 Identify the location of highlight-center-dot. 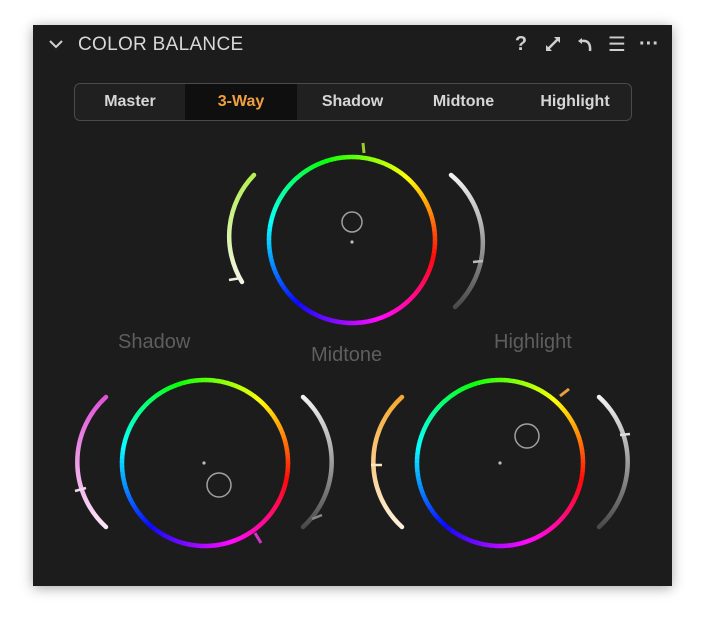
(500, 463).